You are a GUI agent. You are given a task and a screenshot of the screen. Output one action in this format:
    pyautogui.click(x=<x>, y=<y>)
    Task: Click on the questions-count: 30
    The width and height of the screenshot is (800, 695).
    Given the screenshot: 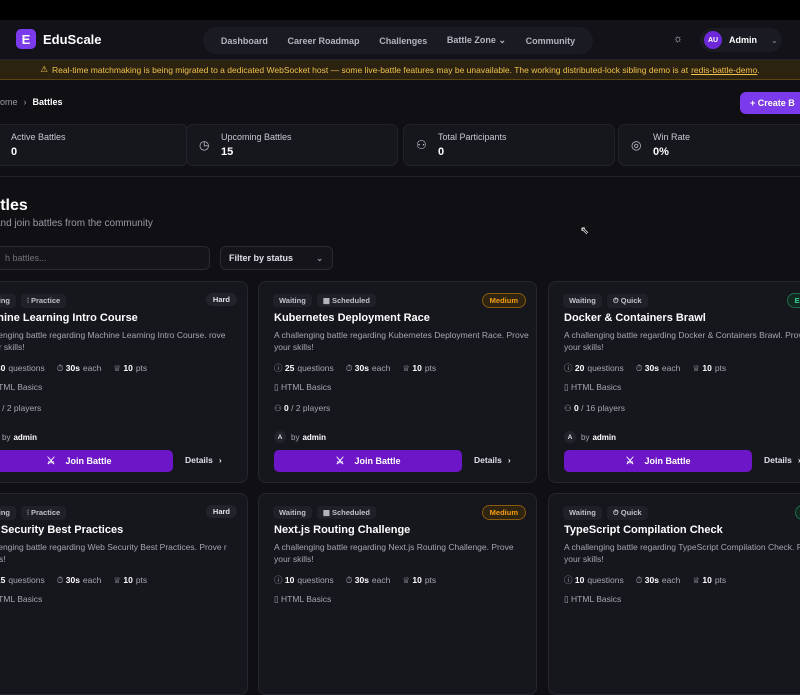 What is the action you would take?
    pyautogui.click(x=3, y=368)
    